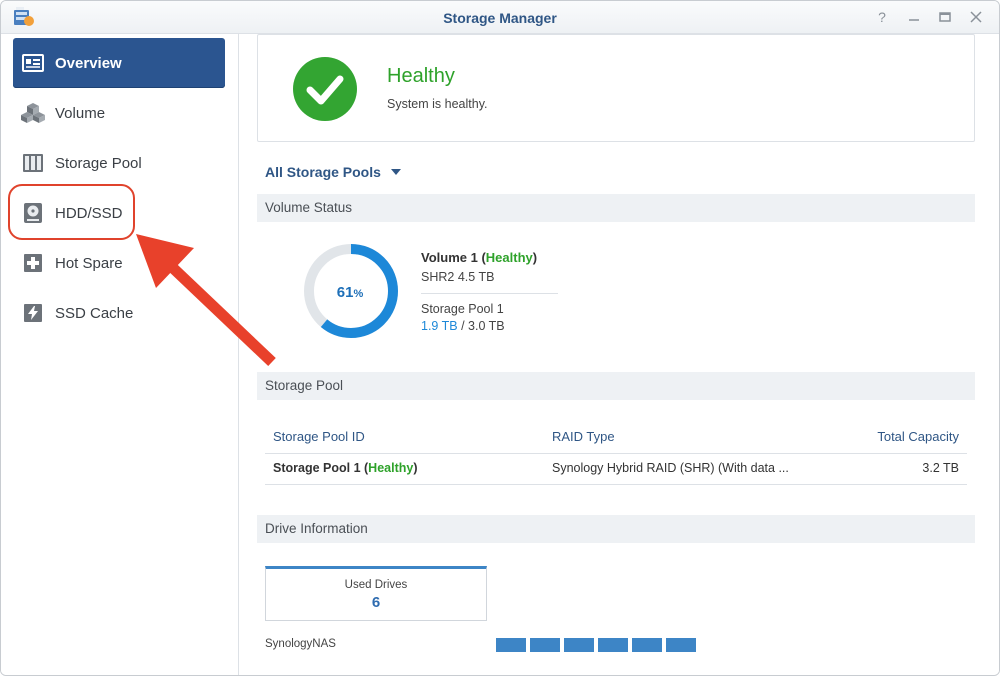 Image resolution: width=1000 pixels, height=676 pixels. I want to click on volume-divider, so click(489, 293).